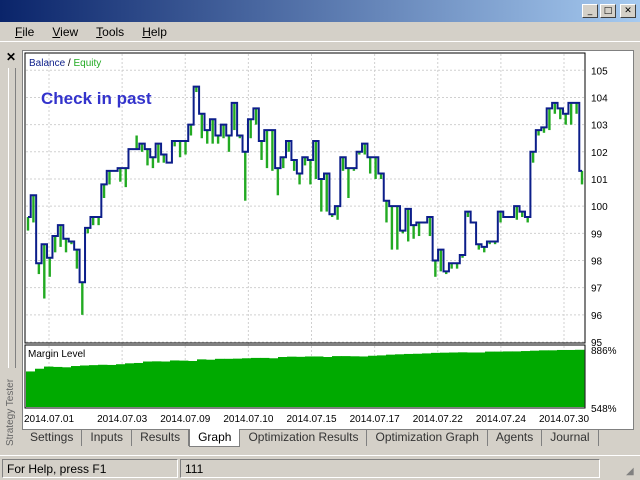 The width and height of the screenshot is (640, 480). I want to click on y-tick-label: 99, so click(597, 234).